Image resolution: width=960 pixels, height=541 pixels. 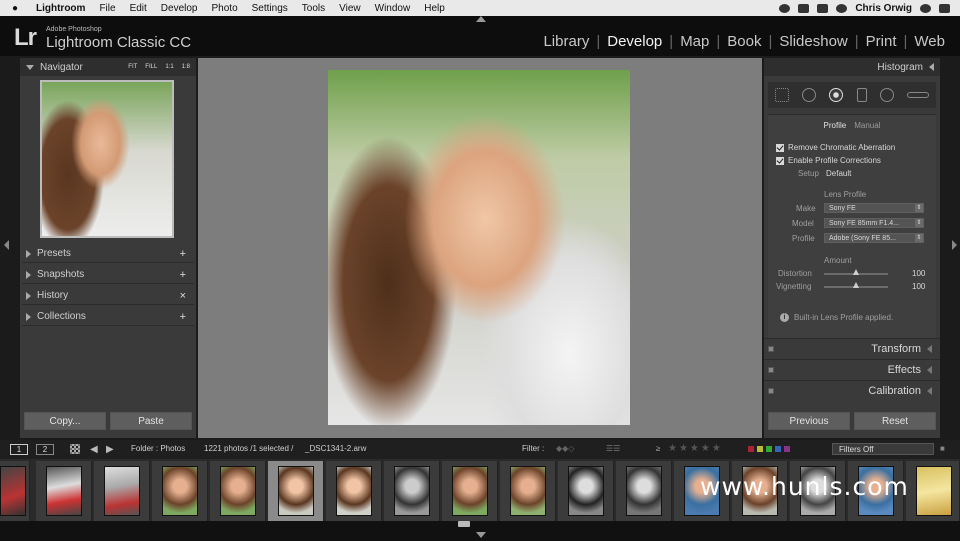 I want to click on panel-presets: Presets +, so click(x=108, y=254).